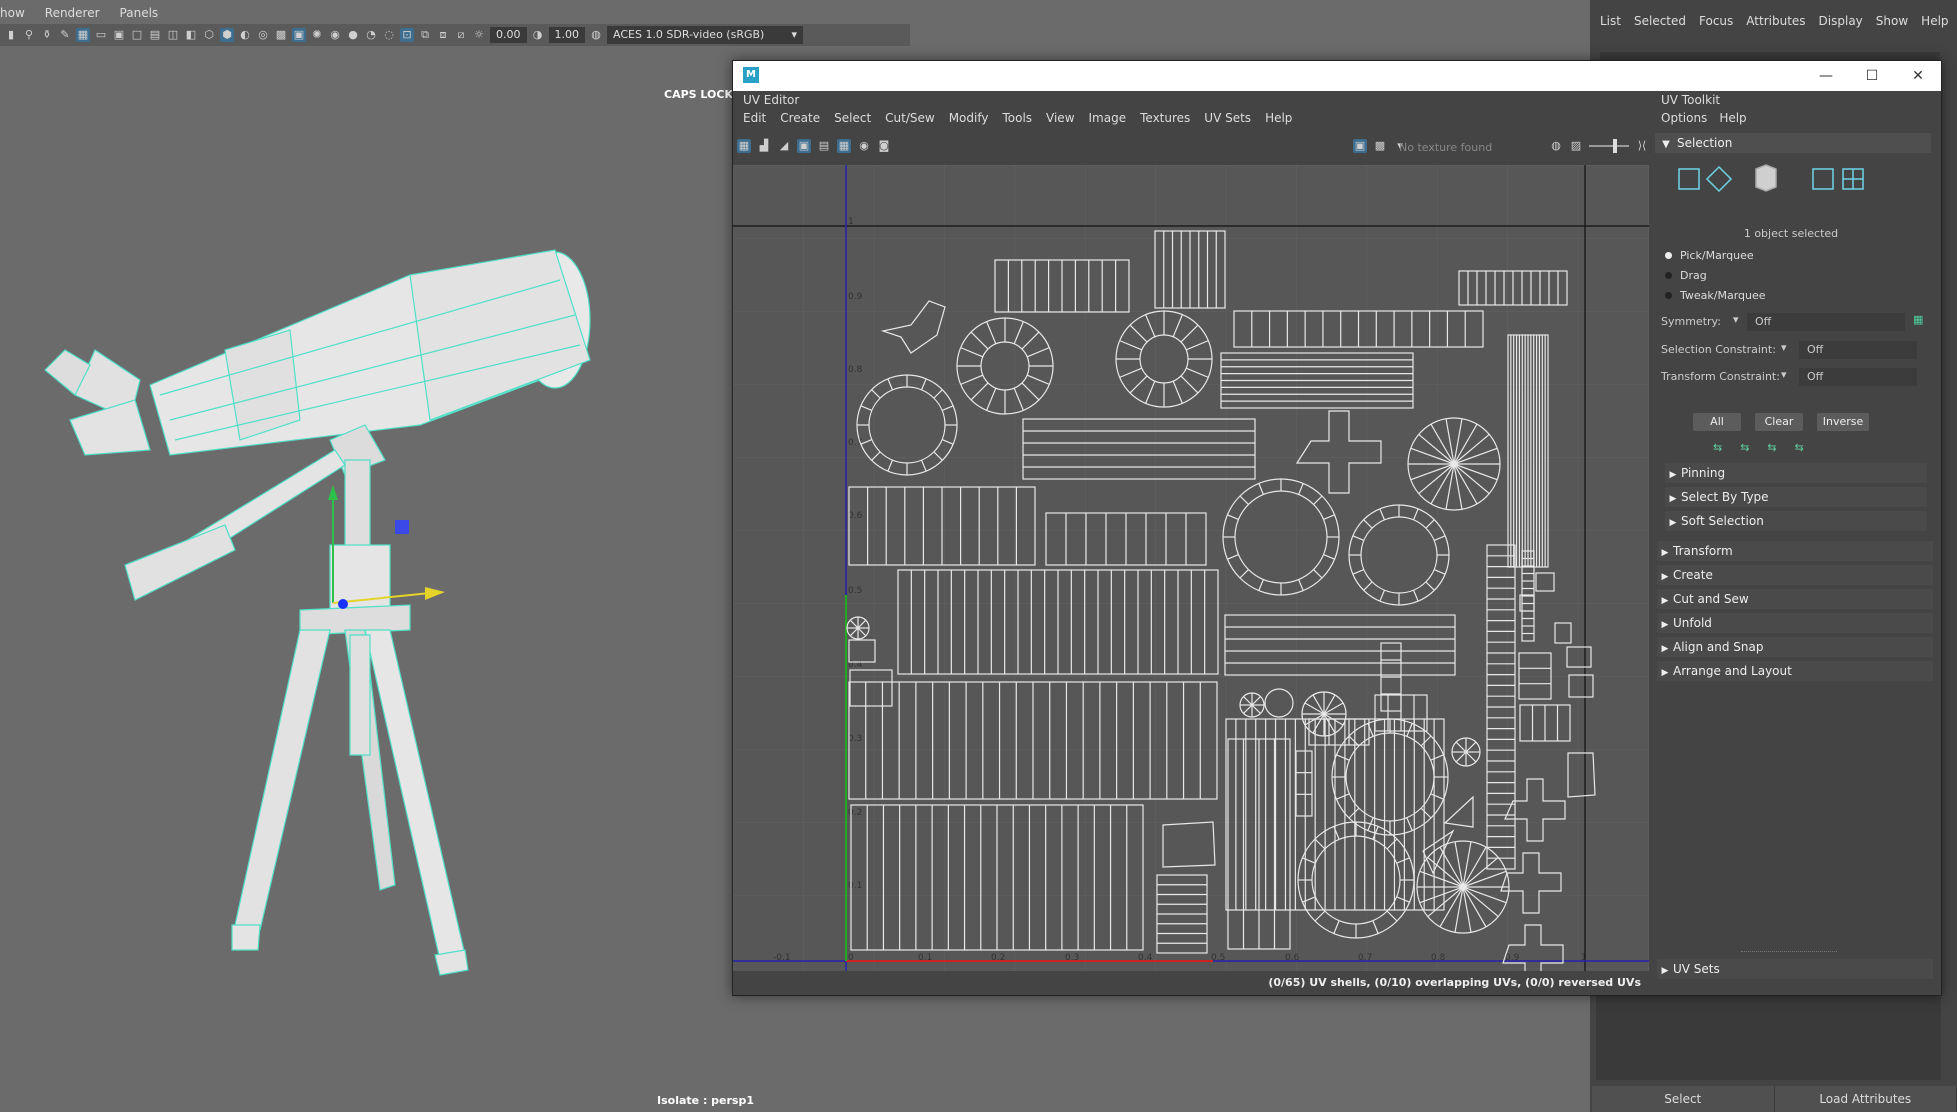 This screenshot has width=1957, height=1112. I want to click on cut-and-sew-section: ▶ Cut and Sew, so click(1795, 599).